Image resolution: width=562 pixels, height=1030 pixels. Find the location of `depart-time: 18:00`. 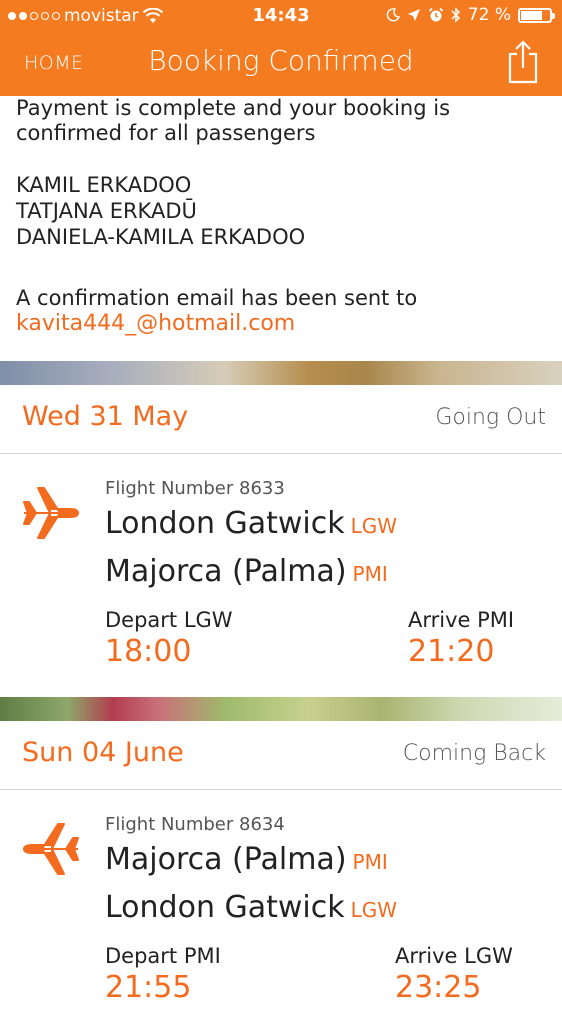

depart-time: 18:00 is located at coordinates (148, 651).